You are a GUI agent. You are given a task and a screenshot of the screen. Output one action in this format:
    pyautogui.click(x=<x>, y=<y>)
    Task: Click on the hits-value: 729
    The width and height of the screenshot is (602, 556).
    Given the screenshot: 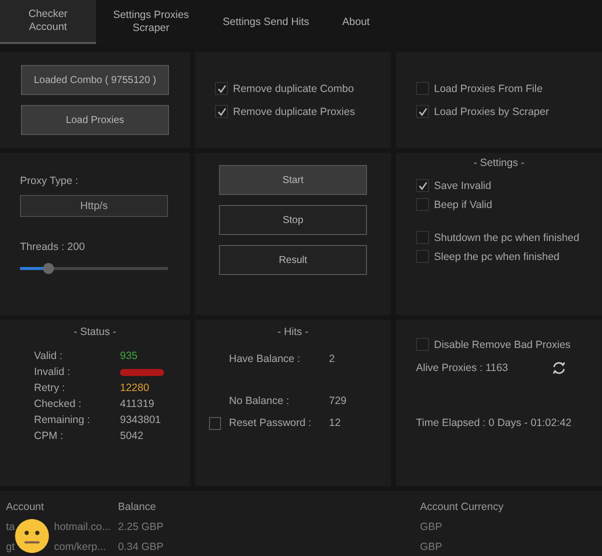 What is the action you would take?
    pyautogui.click(x=338, y=401)
    